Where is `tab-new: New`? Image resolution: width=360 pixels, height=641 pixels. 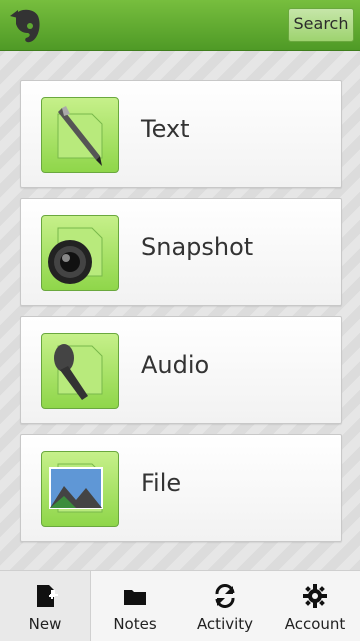
tab-new: New is located at coordinates (45, 606).